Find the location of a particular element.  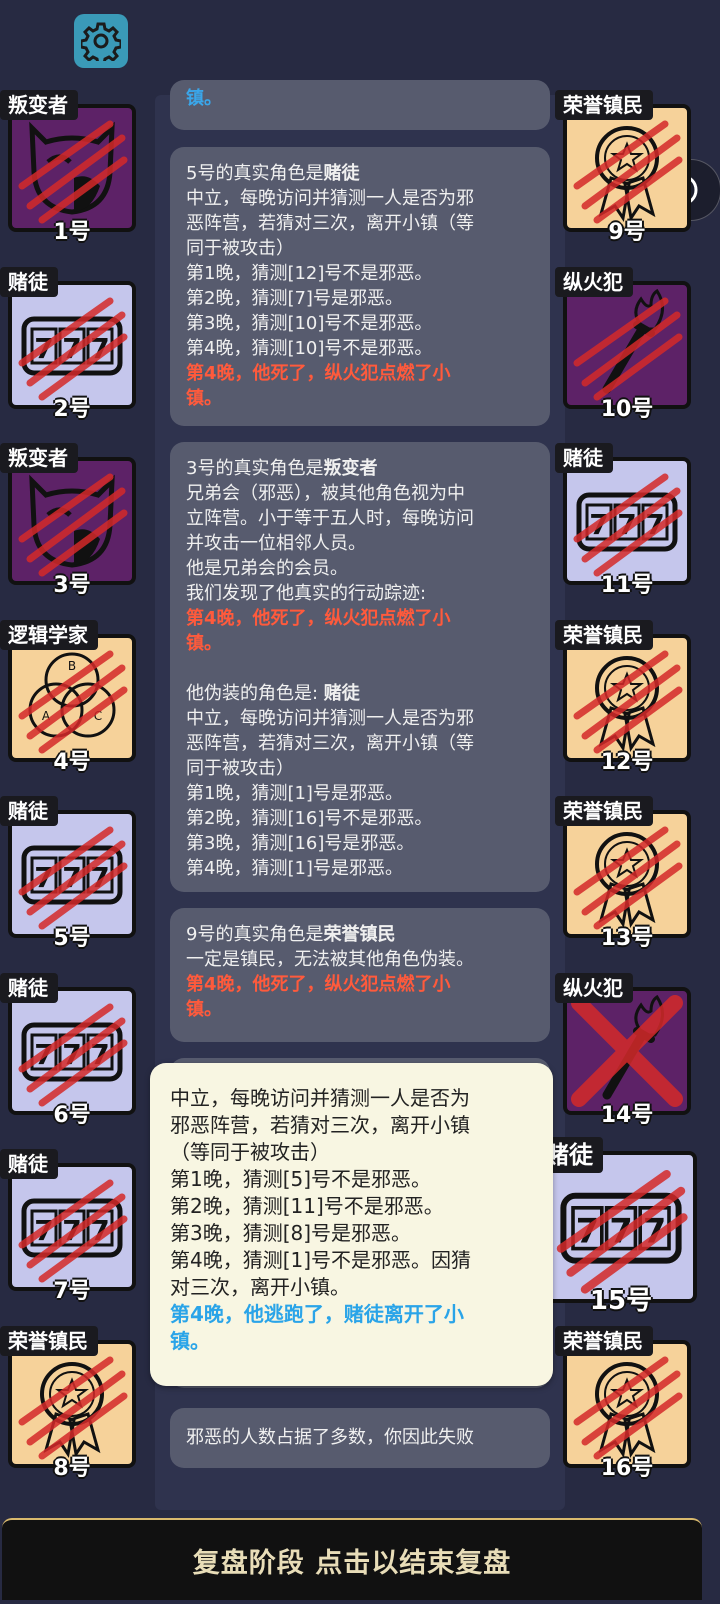

player-card: 7 7 7 赌徒 5号 is located at coordinates (68, 873).